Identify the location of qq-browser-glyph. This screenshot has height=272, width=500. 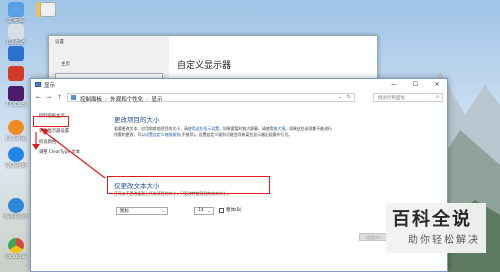
(16, 154).